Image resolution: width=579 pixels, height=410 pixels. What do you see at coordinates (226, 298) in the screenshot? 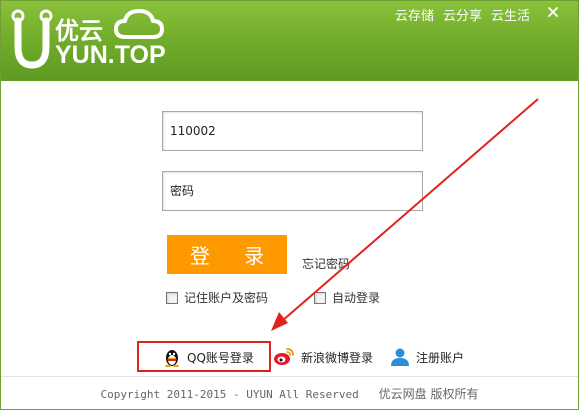
I see `remember-label: 记住账户及密码` at bounding box center [226, 298].